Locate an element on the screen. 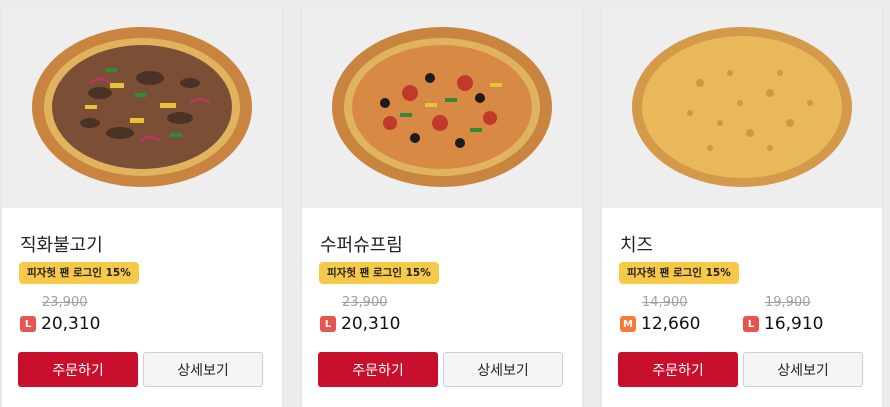 Image resolution: width=890 pixels, height=407 pixels. sale-price: 16,910 is located at coordinates (794, 324).